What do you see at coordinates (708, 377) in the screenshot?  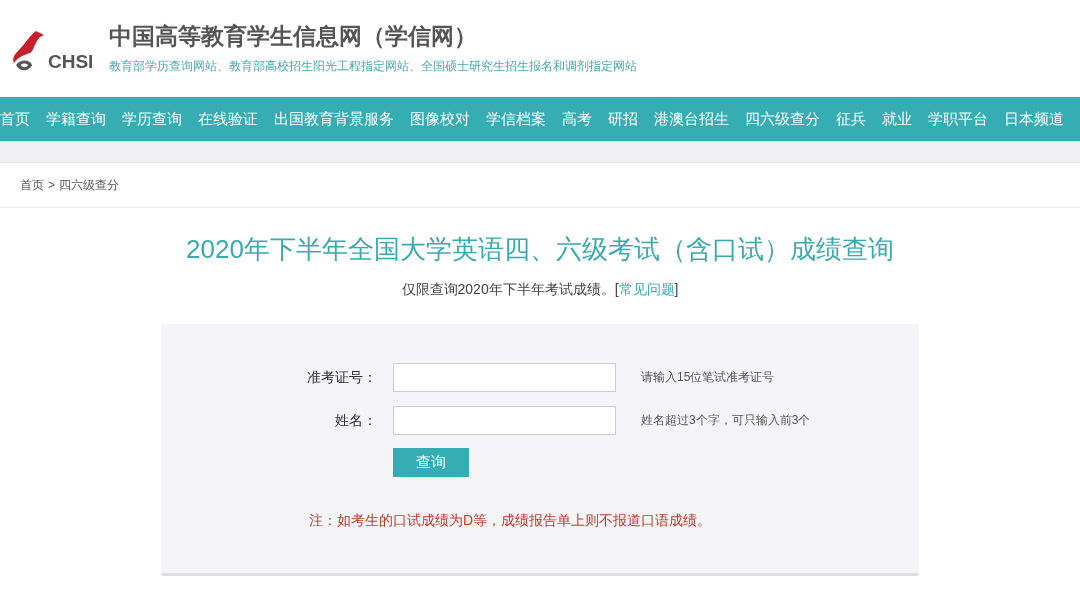 I see `field-hint: 请输入15位笔试准考证号` at bounding box center [708, 377].